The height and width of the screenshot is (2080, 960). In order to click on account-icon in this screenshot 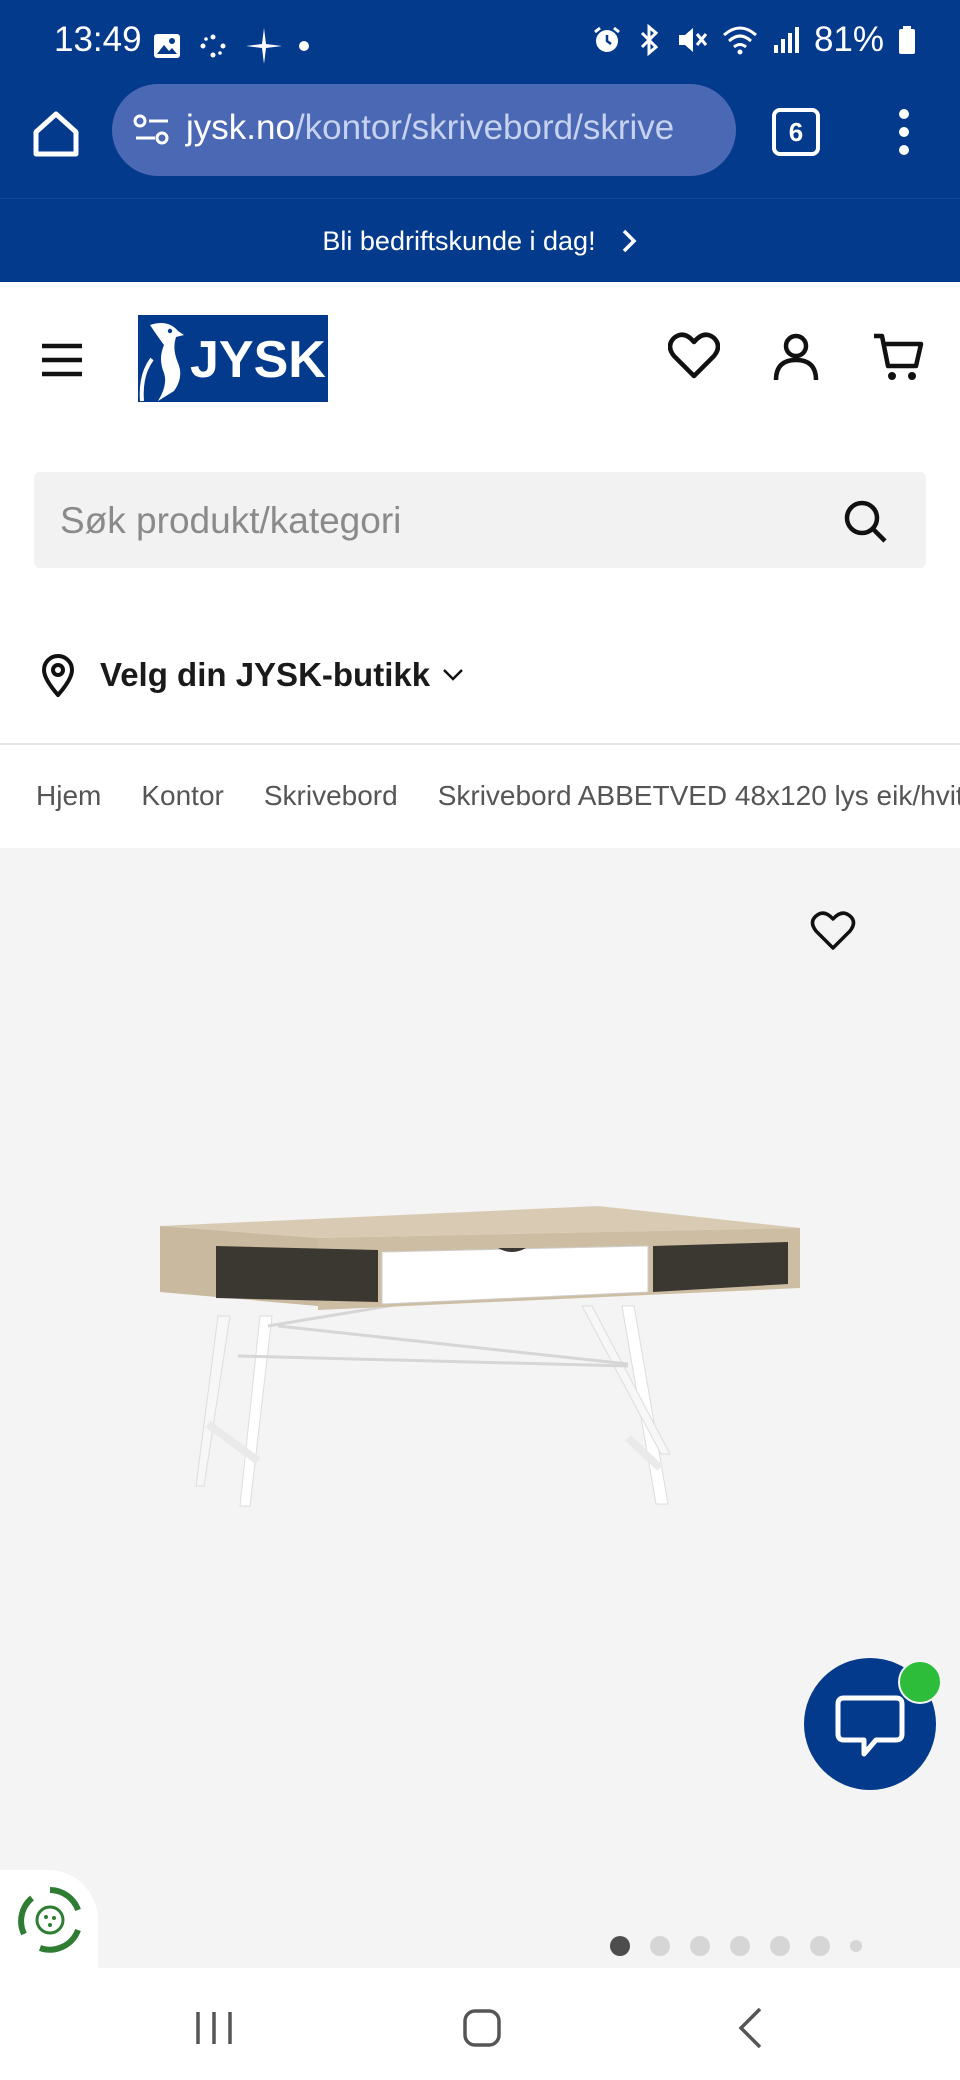, I will do `click(796, 357)`.